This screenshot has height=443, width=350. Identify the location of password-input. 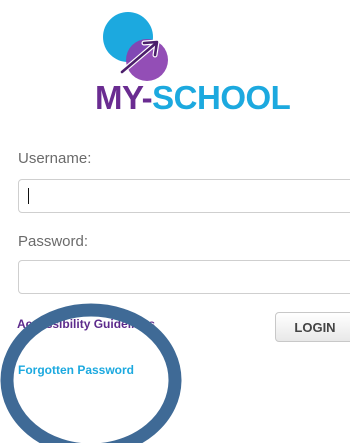
(184, 277).